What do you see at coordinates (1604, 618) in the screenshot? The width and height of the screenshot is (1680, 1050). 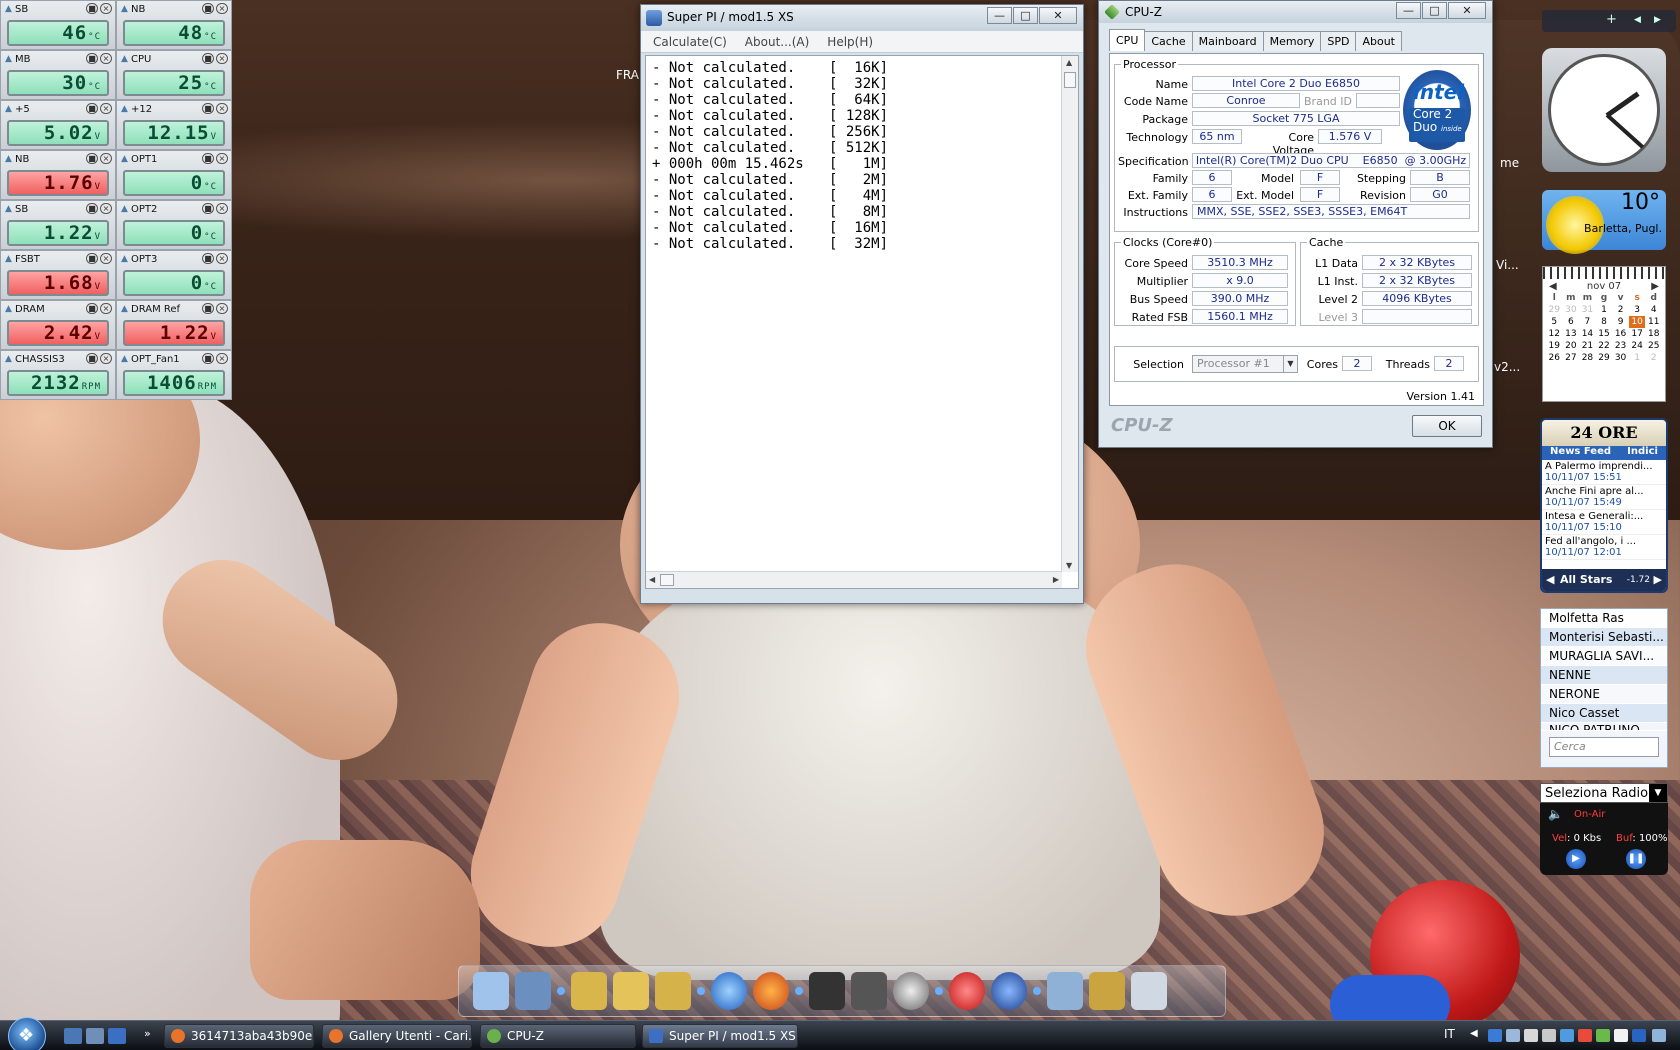 I see `contact-item: Molfetta Ras` at bounding box center [1604, 618].